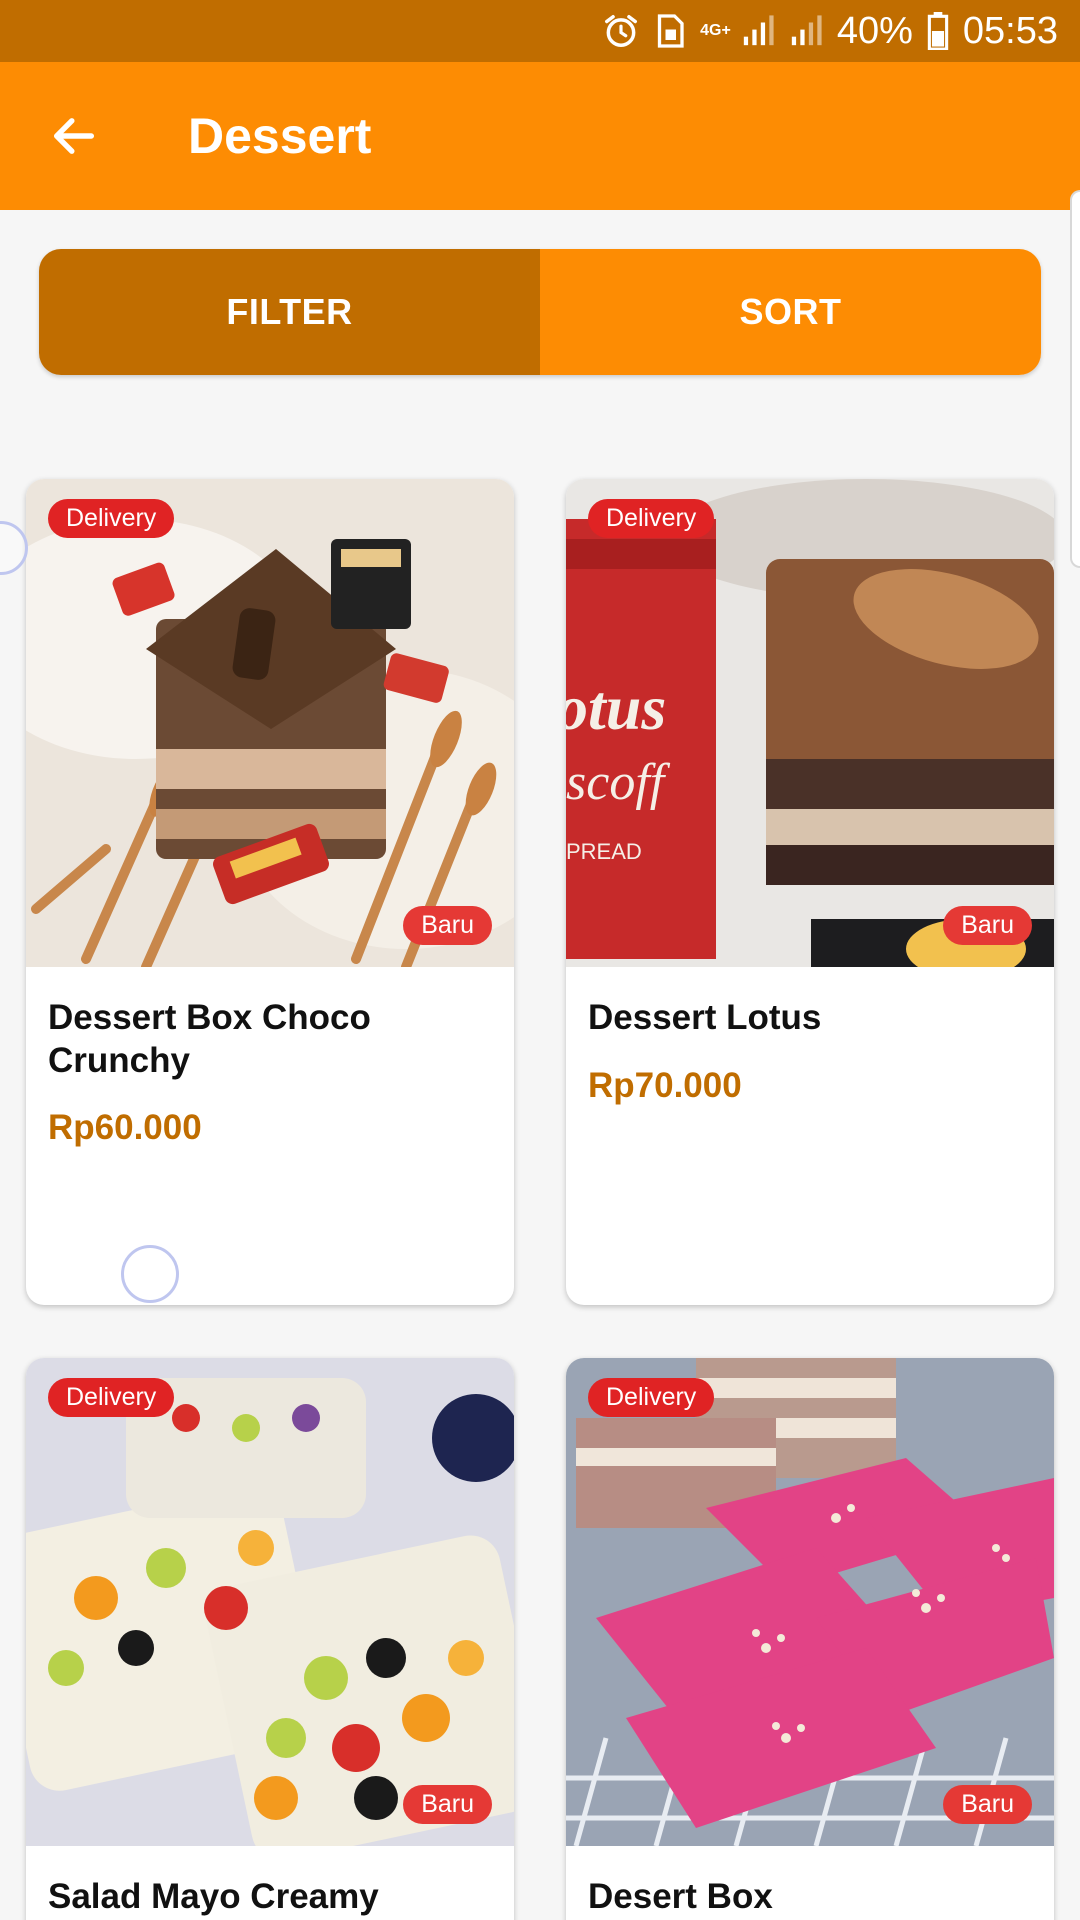 The image size is (1080, 1920). I want to click on product-price: Rp70.000, so click(665, 1085).